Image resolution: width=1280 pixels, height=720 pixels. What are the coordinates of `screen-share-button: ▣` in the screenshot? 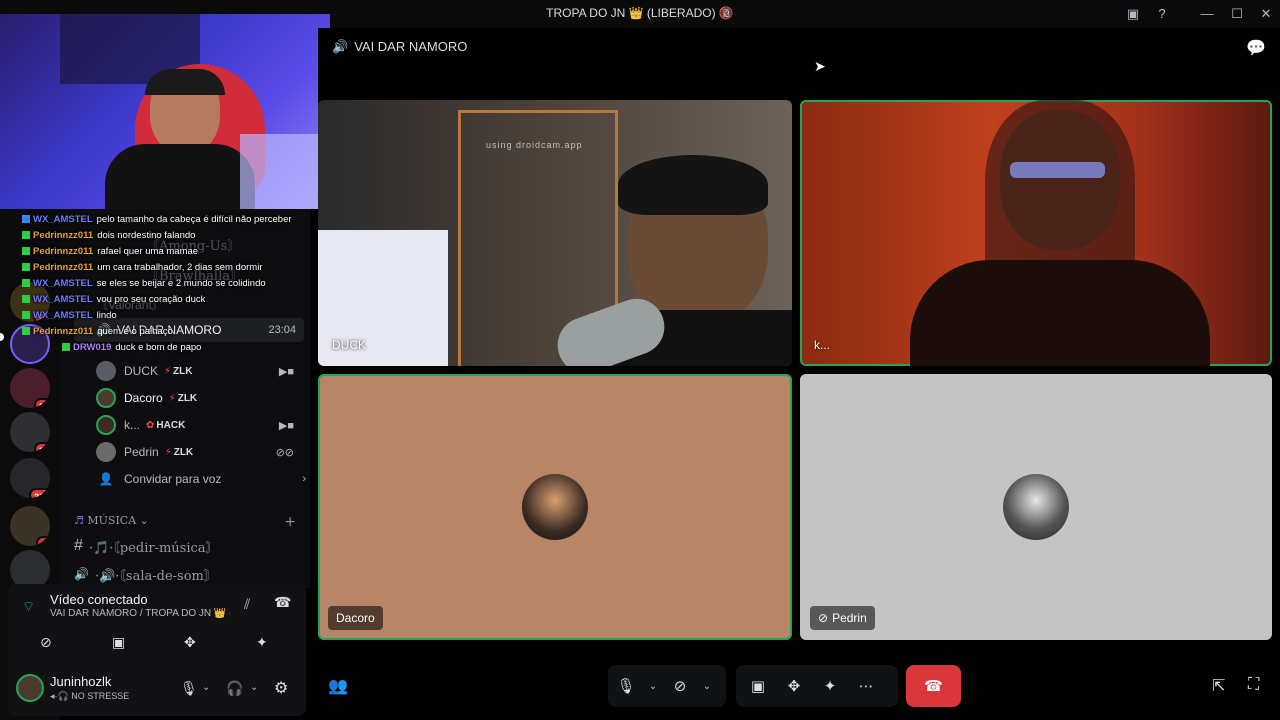 It's located at (758, 686).